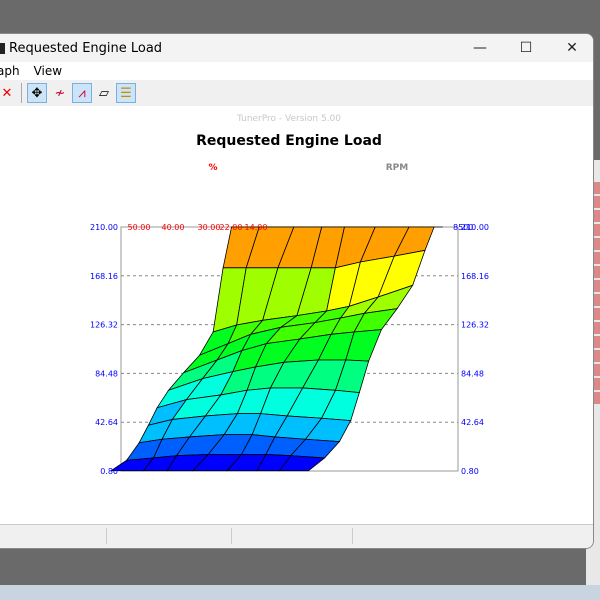 This screenshot has width=600, height=600. I want to click on z-tick-label-left: 126.32, so click(104, 325).